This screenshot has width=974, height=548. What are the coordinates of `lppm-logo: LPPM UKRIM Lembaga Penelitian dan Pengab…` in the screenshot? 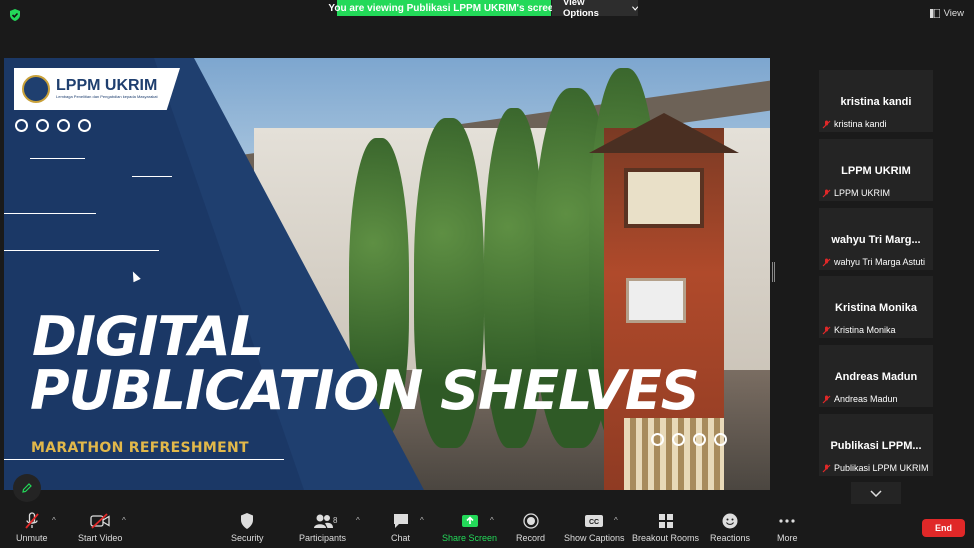 It's located at (97, 89).